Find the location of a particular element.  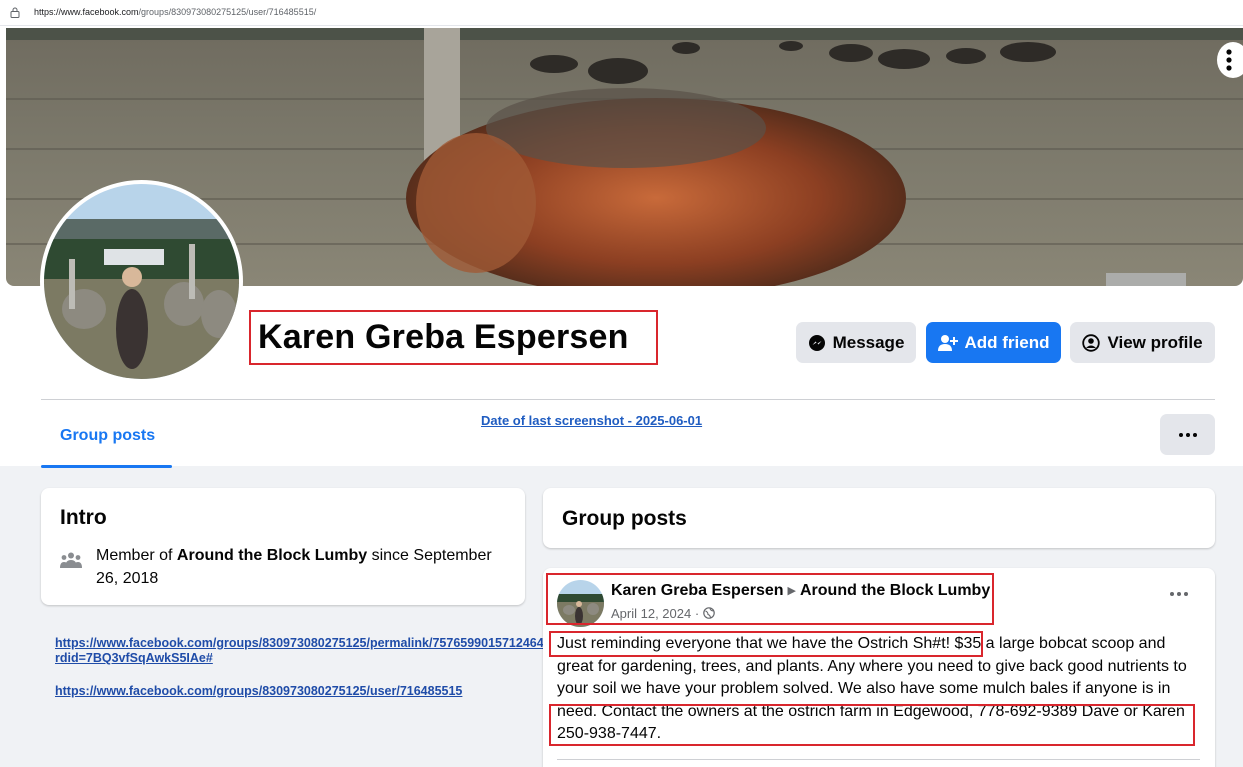

intro-title: Intro is located at coordinates (83, 517).